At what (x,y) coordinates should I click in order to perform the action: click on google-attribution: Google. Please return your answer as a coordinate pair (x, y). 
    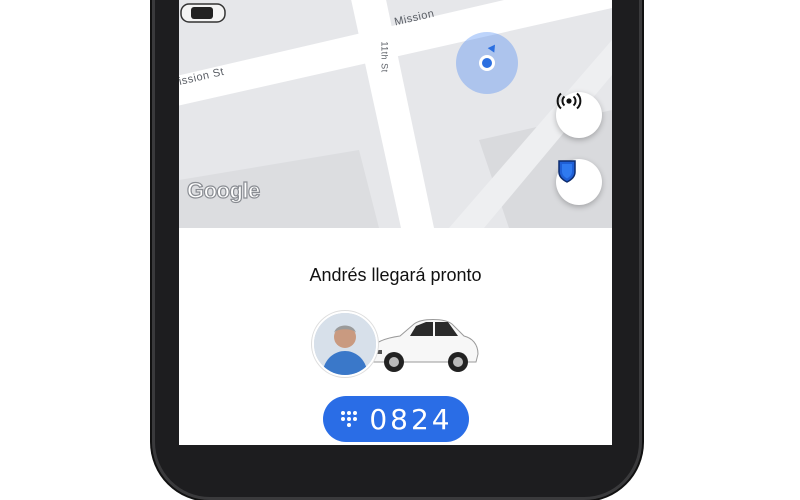
    Looking at the image, I should click on (223, 190).